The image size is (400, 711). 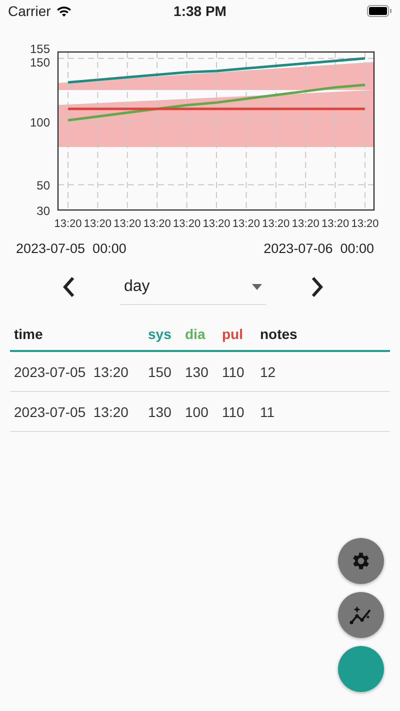 What do you see at coordinates (379, 11) in the screenshot?
I see `battery-icon` at bounding box center [379, 11].